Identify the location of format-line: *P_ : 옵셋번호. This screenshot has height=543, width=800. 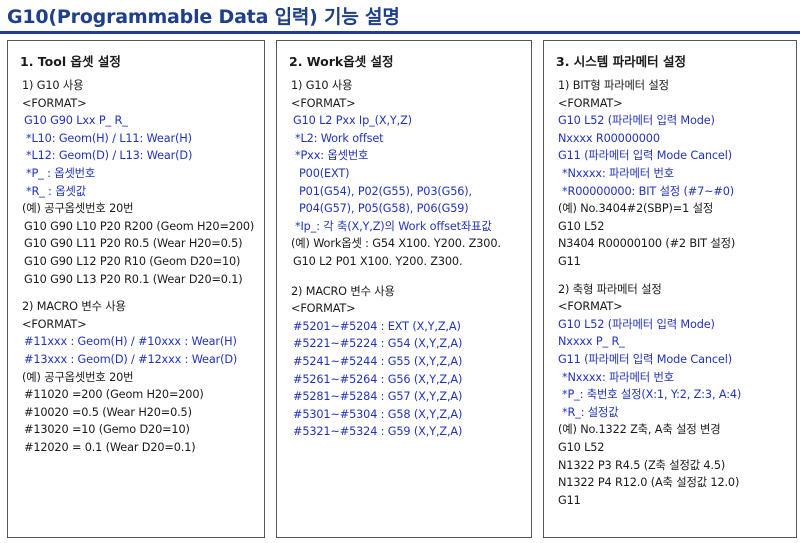
(61, 173).